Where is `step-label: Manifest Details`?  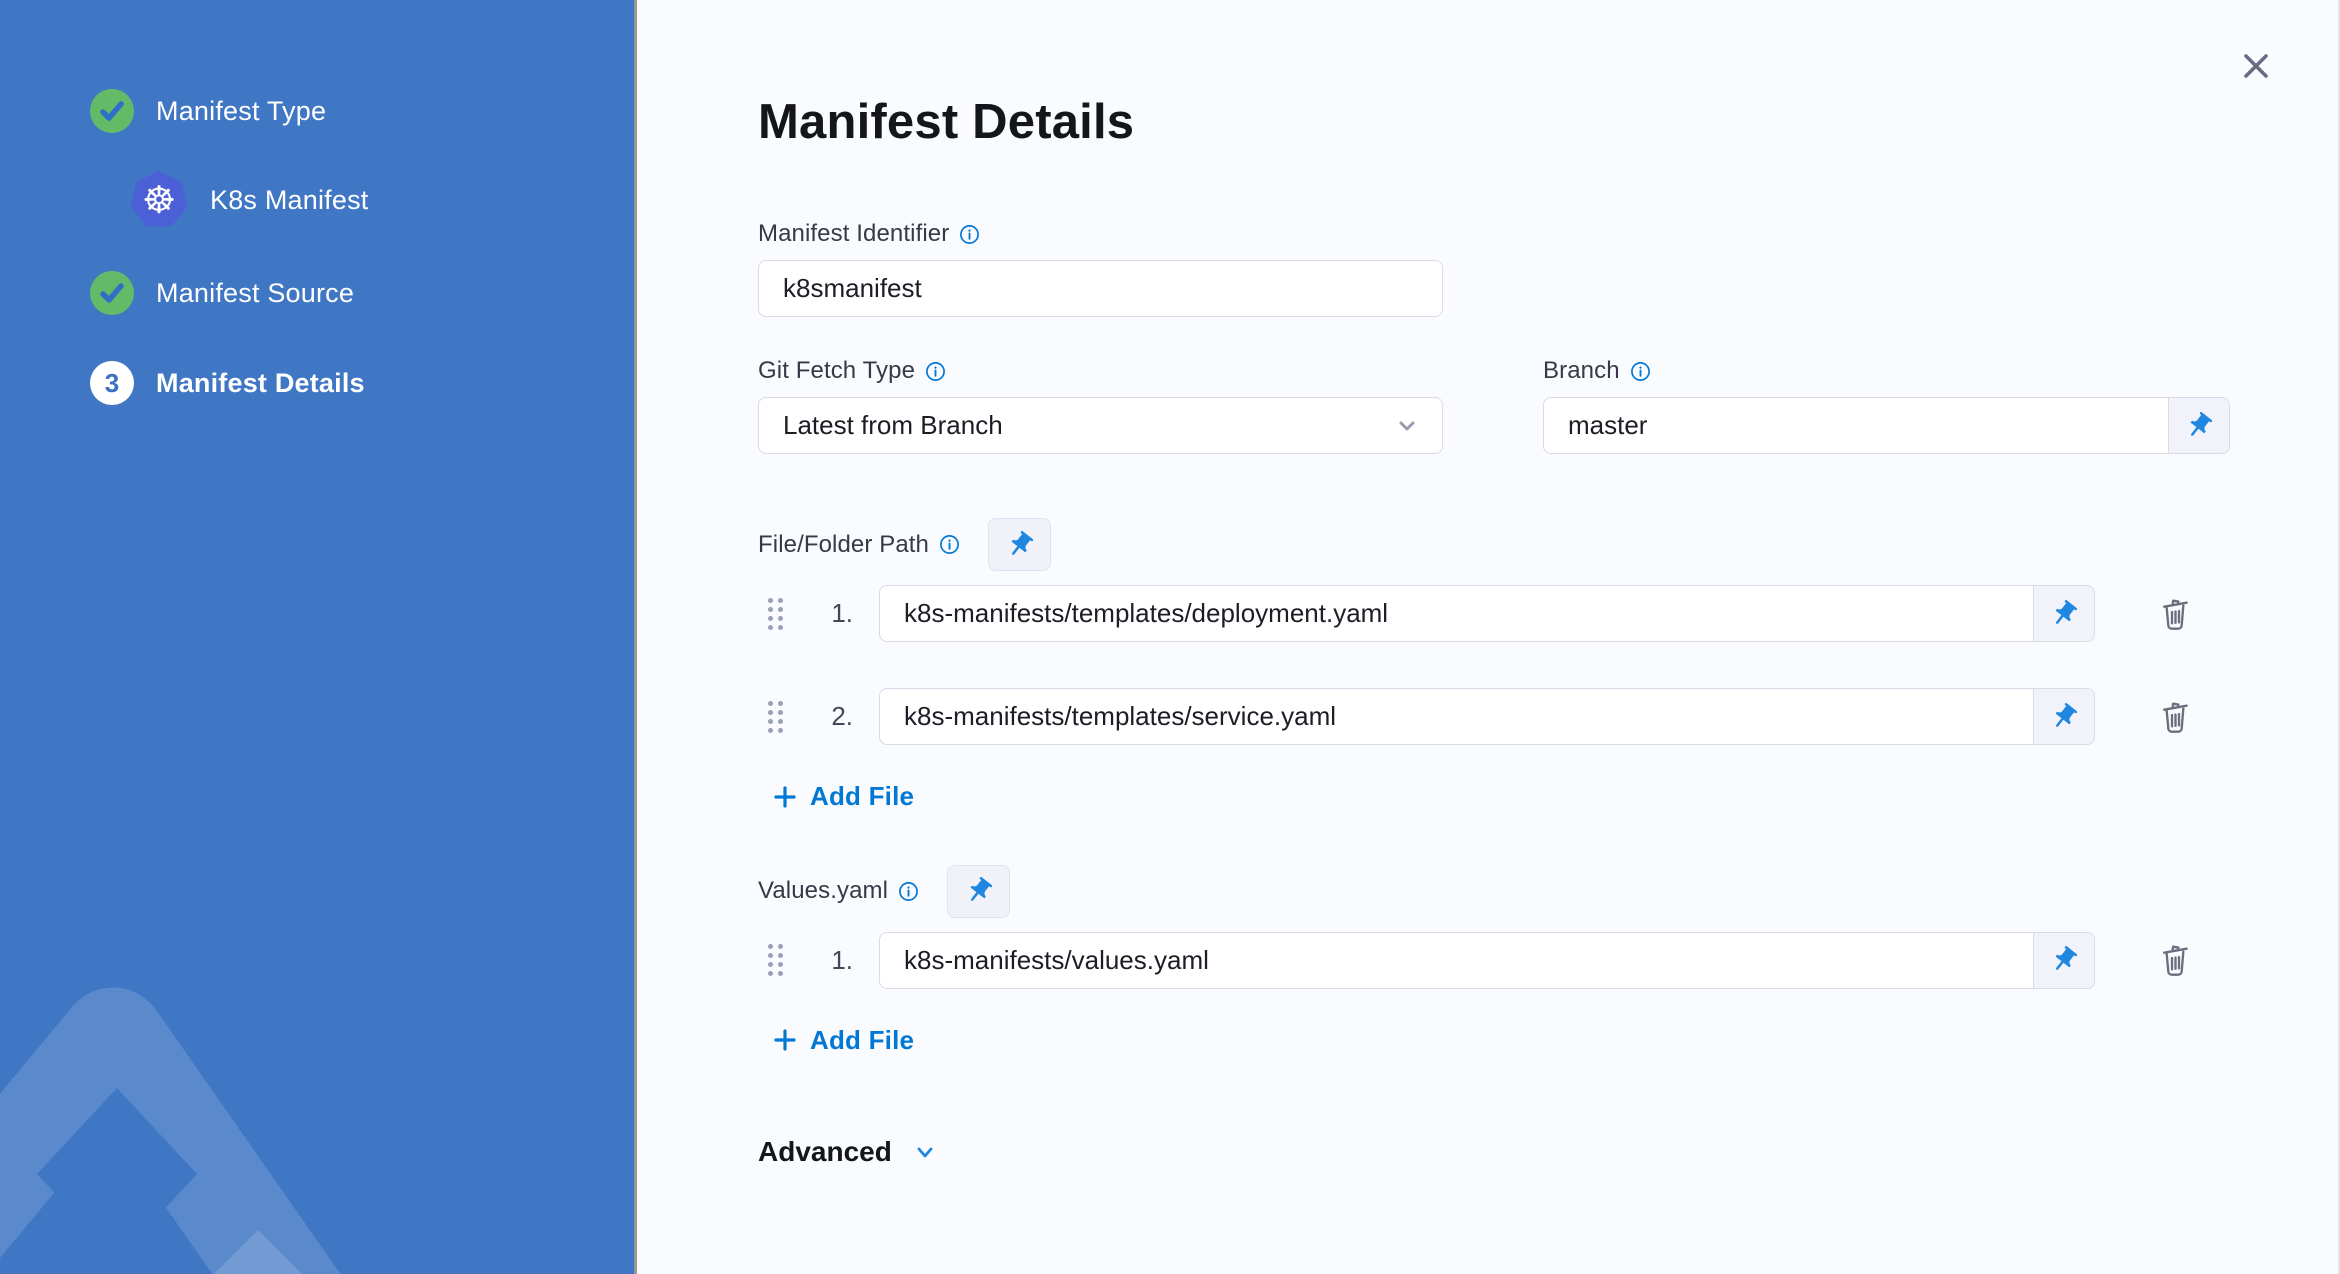 step-label: Manifest Details is located at coordinates (260, 382).